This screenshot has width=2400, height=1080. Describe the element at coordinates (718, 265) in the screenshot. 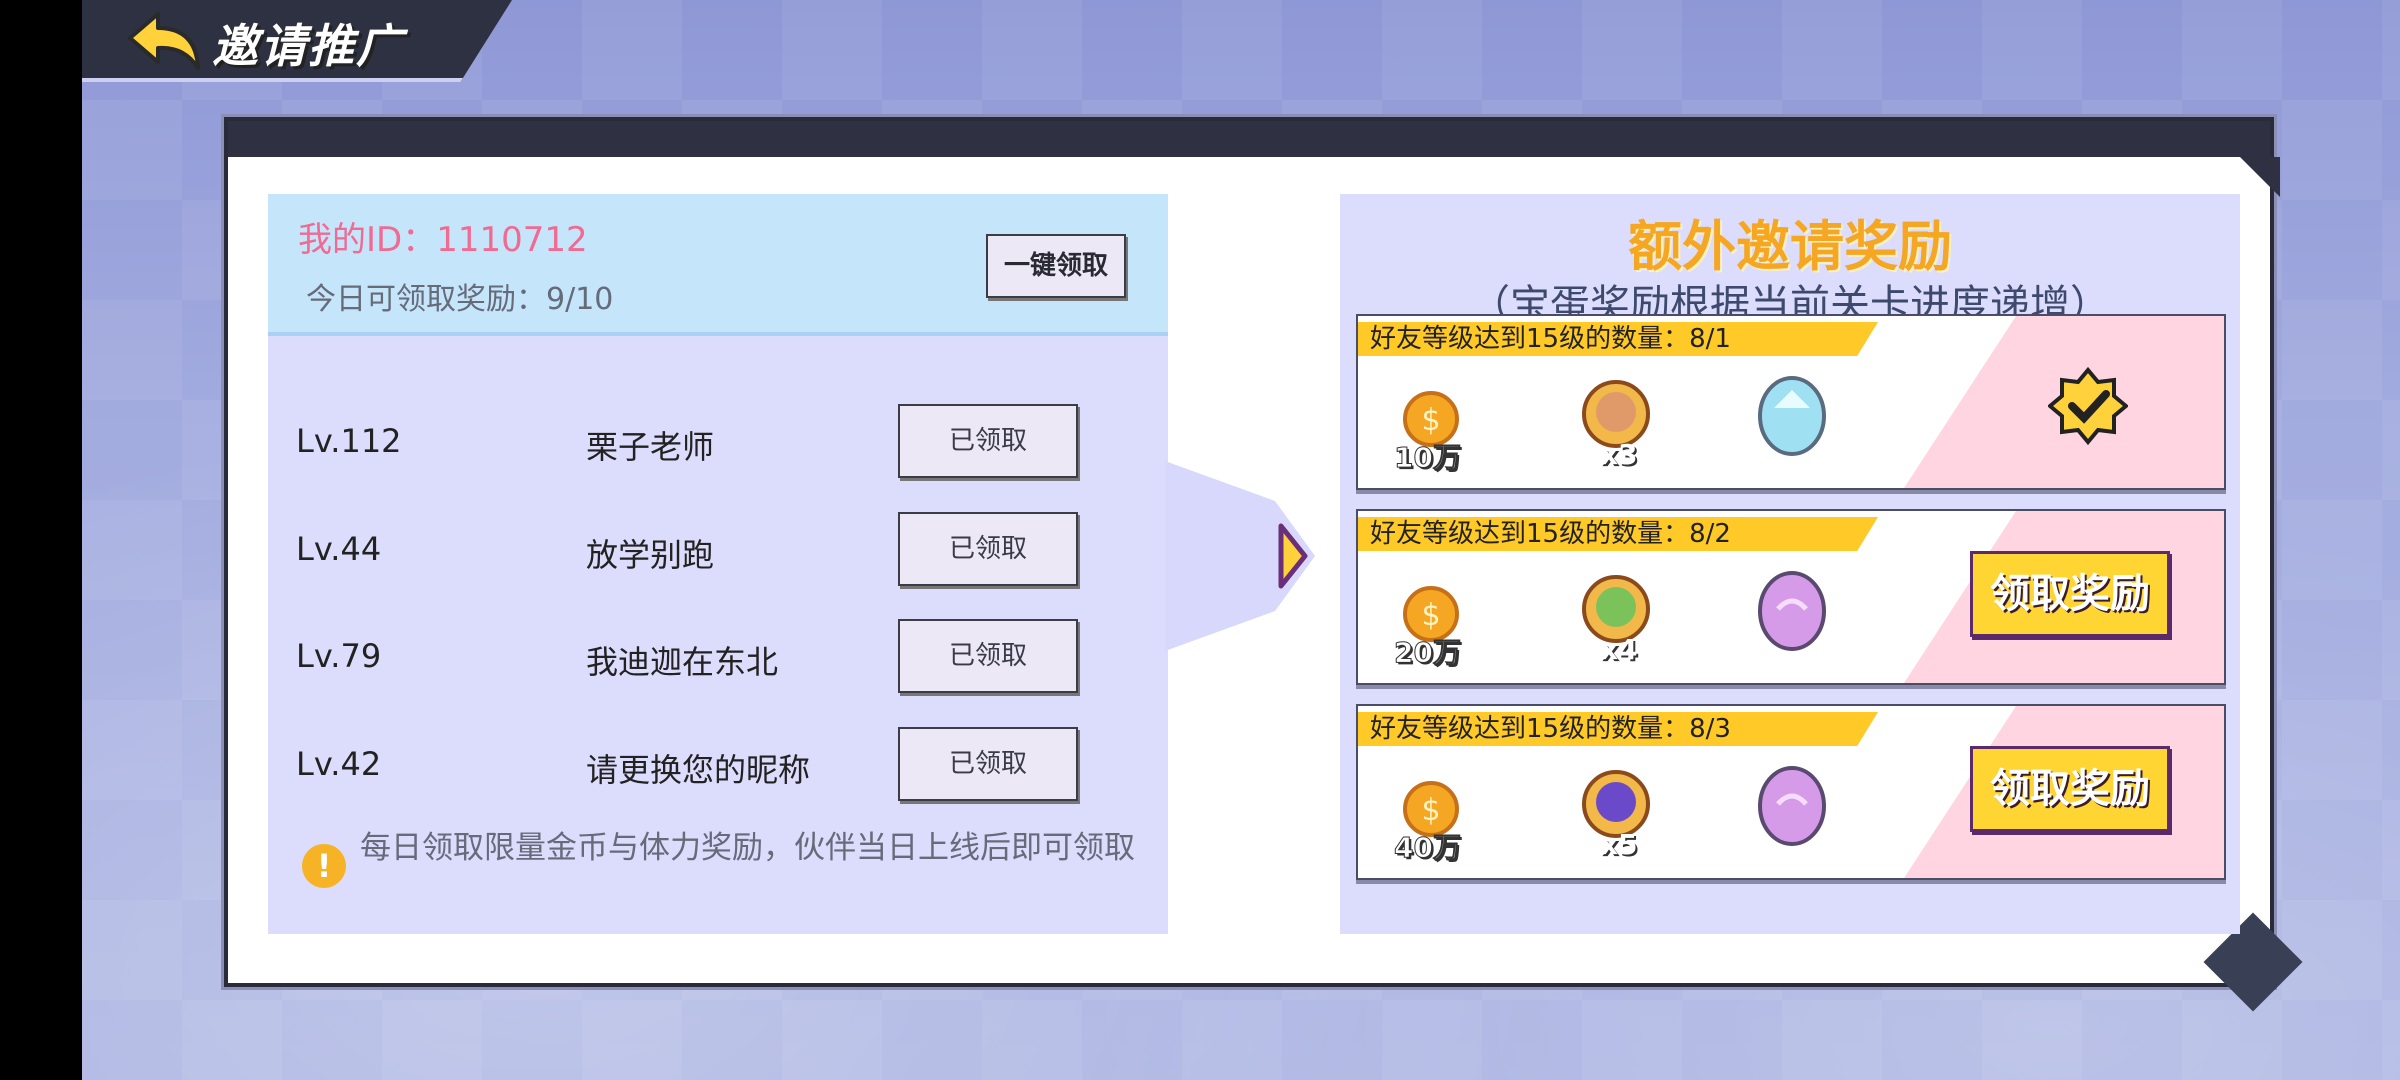

I see `id-header: 我的ID：1110712 今日可领取奖励：9/10 一键领取` at that location.